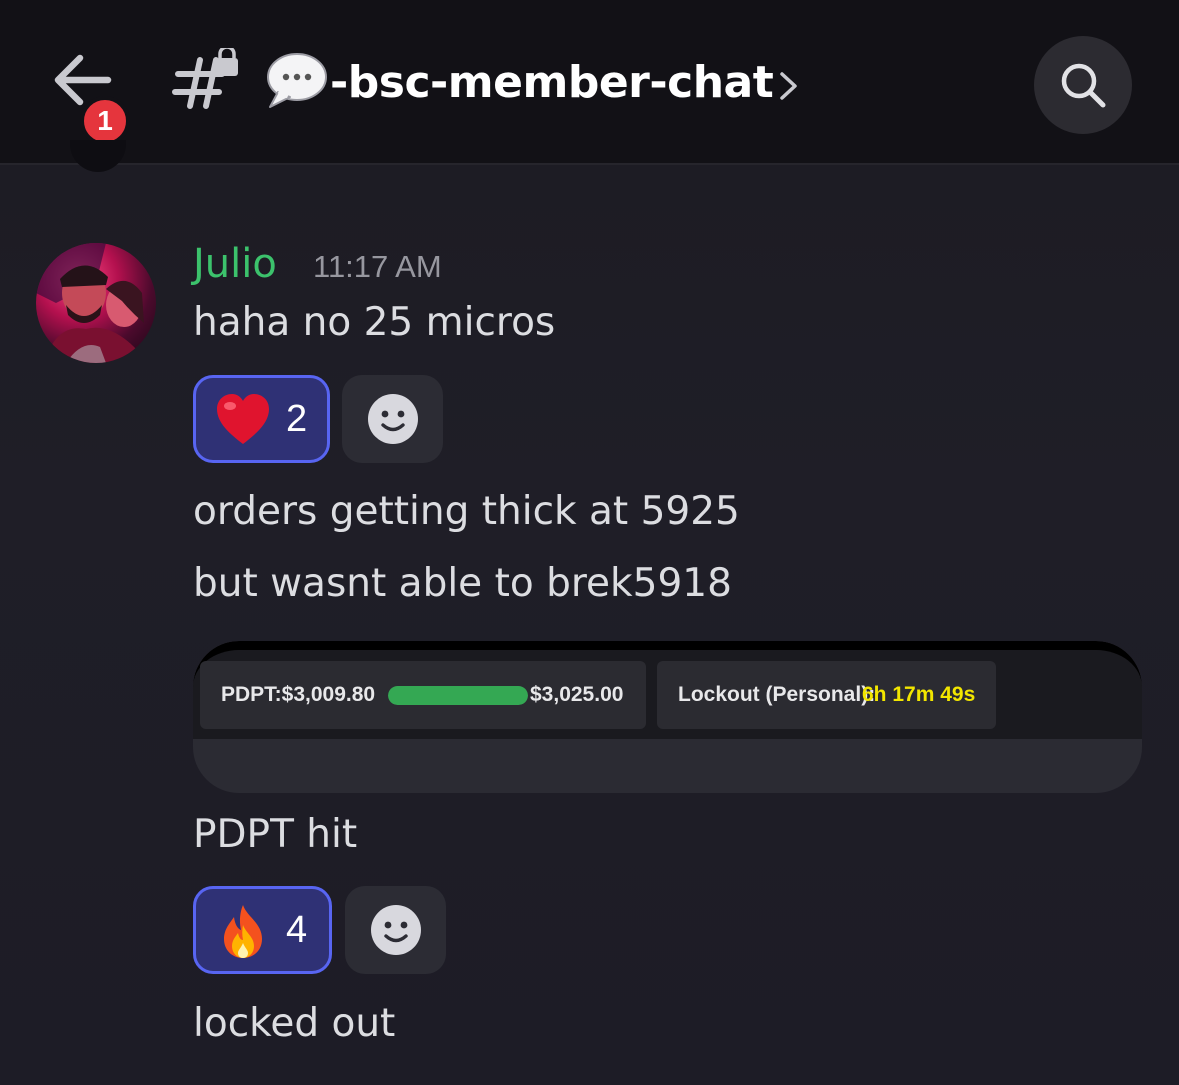 The width and height of the screenshot is (1179, 1085). I want to click on pdpt-progress-fill, so click(458, 695).